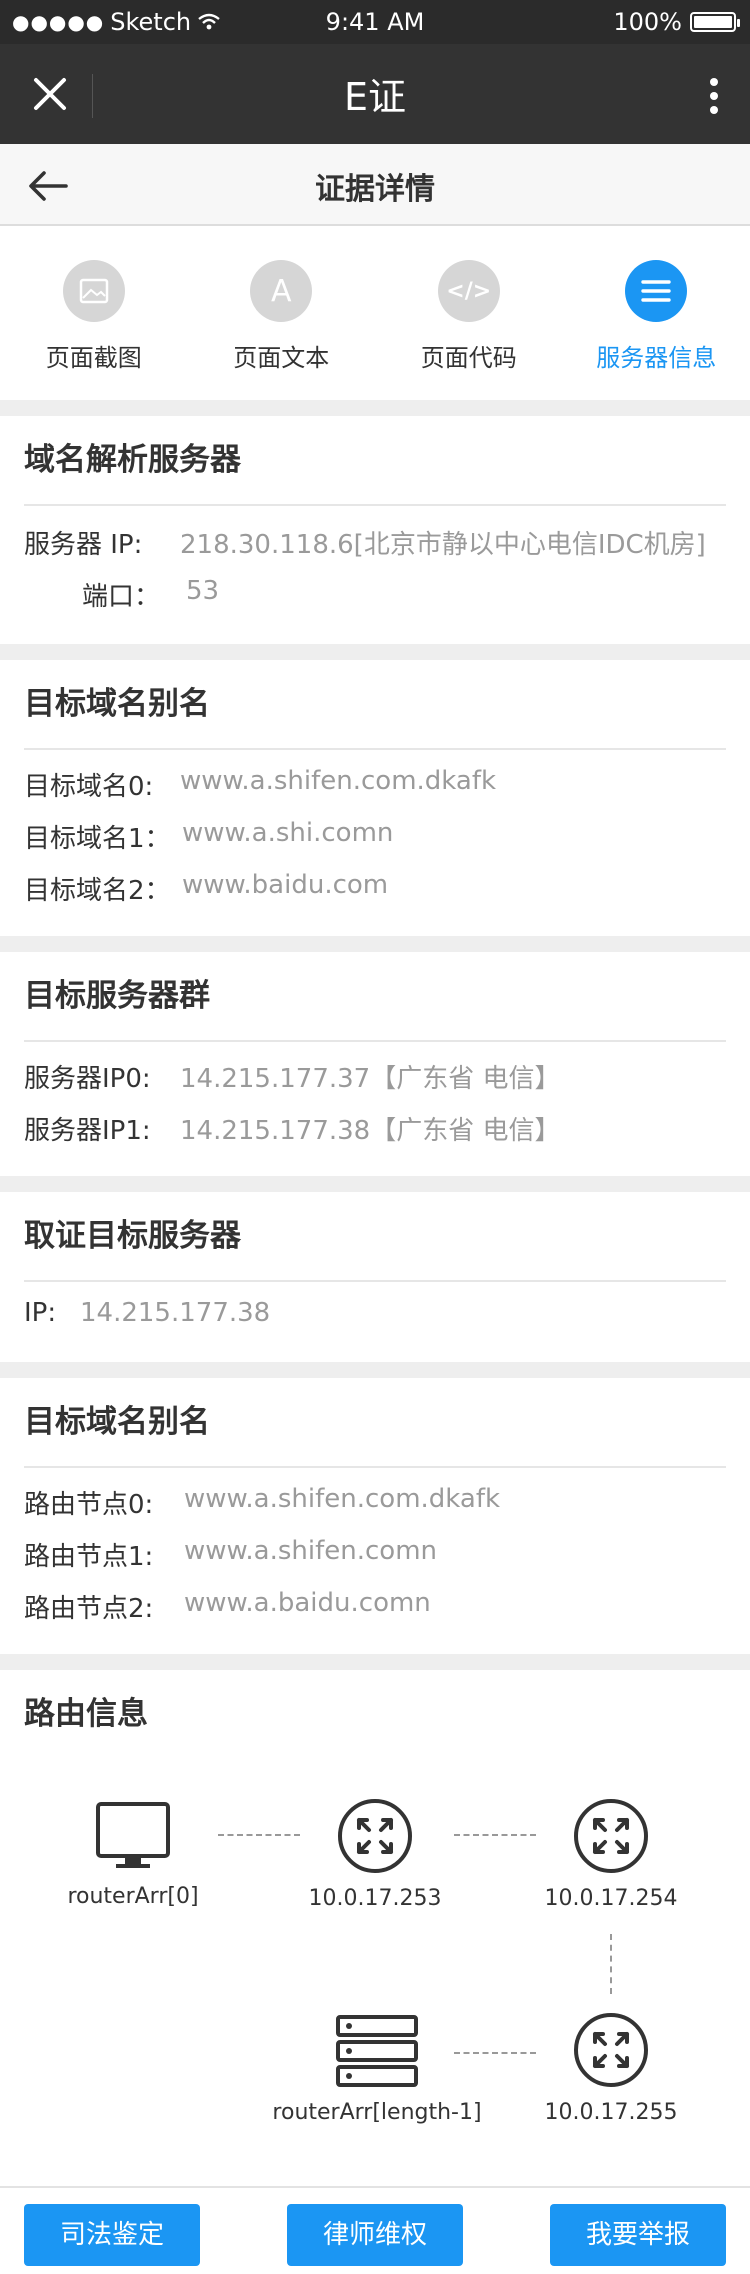  What do you see at coordinates (647, 22) in the screenshot?
I see `battery-percent: 100%` at bounding box center [647, 22].